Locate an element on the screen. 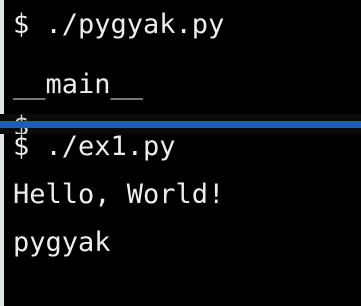 This screenshot has height=306, width=361. pane-divider-bar is located at coordinates (180, 124).